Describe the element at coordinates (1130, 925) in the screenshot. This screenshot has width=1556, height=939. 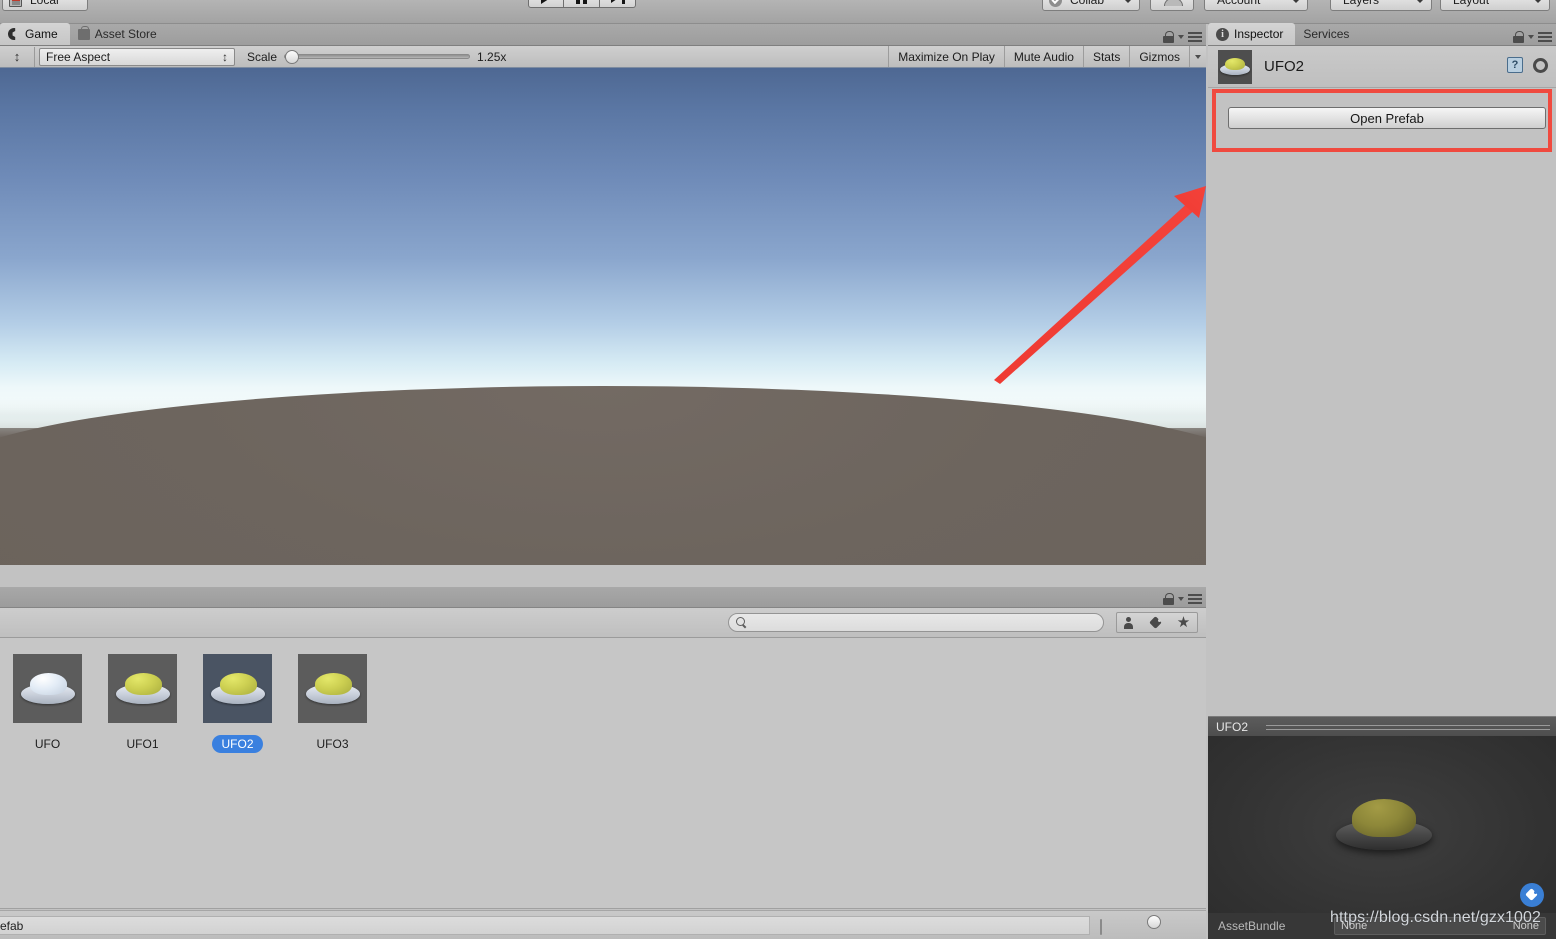
I see `zoom-slider-track` at that location.